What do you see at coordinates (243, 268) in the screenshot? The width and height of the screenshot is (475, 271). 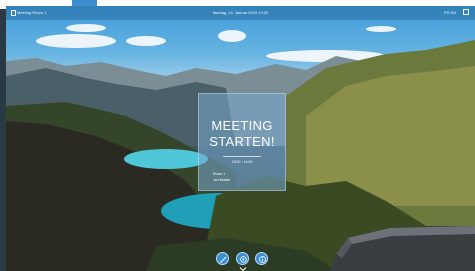 I see `chevron-down-icon` at bounding box center [243, 268].